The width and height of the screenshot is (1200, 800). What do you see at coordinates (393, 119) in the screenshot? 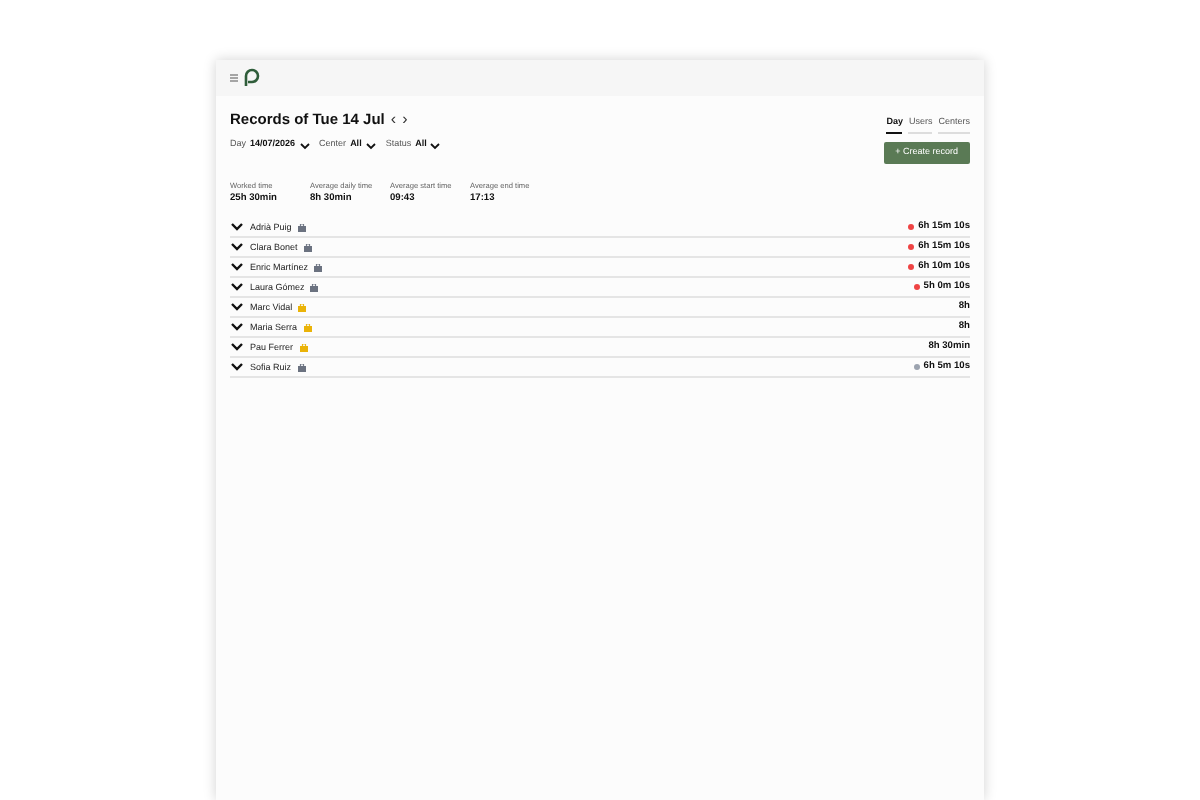
I see `previous-button: ‹` at bounding box center [393, 119].